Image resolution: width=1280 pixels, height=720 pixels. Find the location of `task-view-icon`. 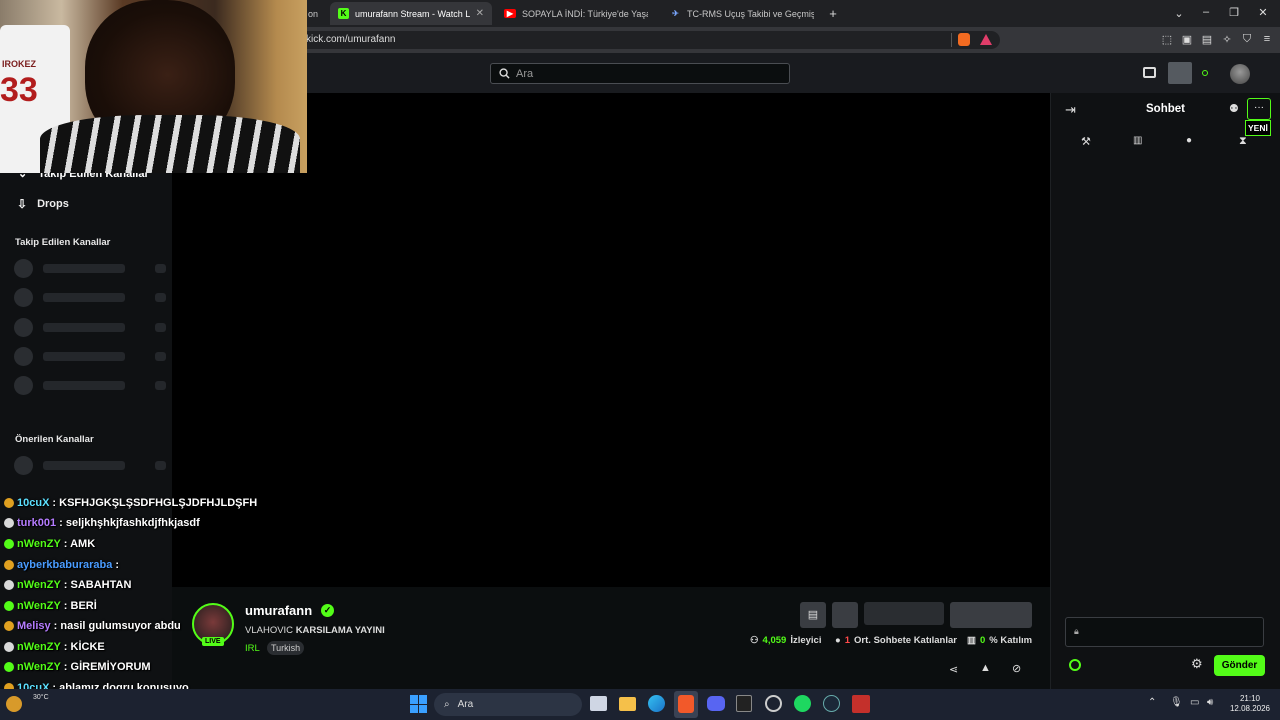

task-view-icon is located at coordinates (598, 703).